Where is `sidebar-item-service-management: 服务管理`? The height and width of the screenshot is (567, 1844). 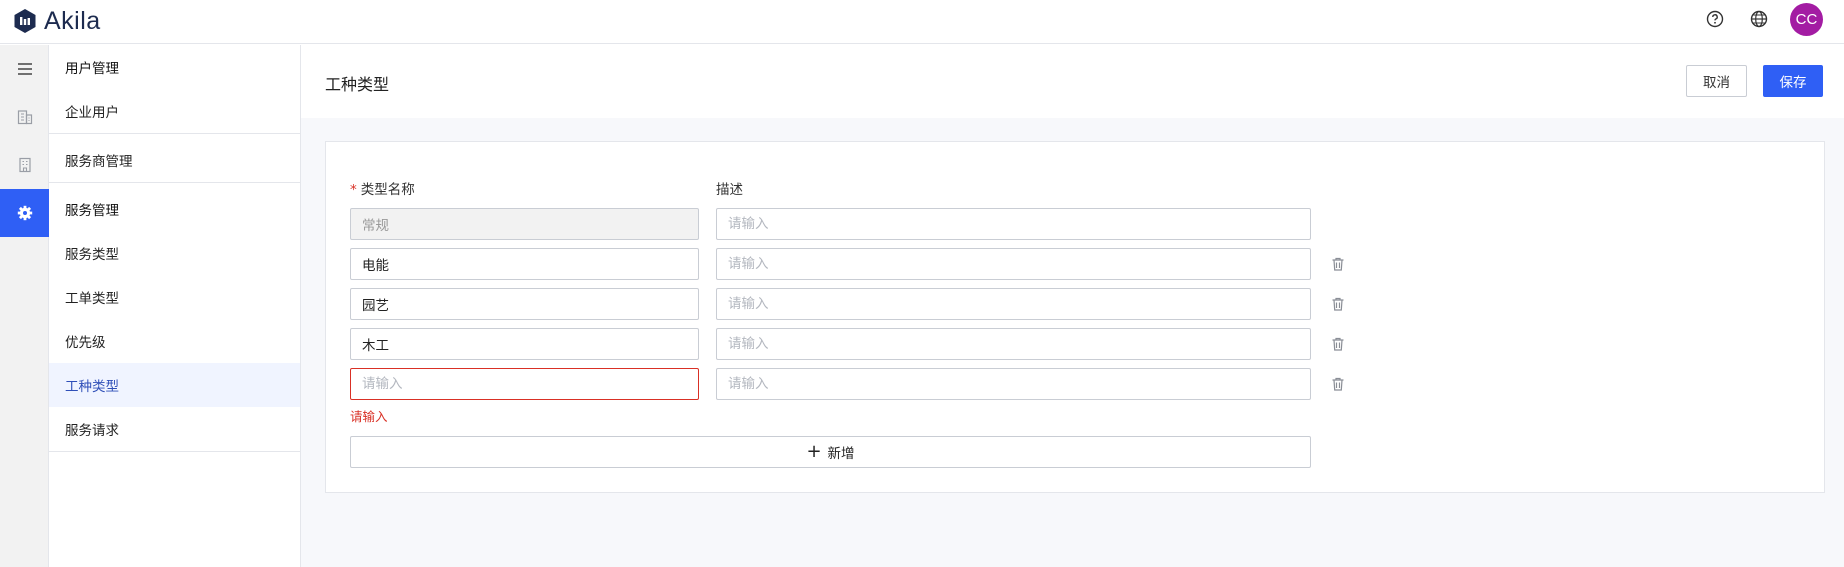 sidebar-item-service-management: 服务管理 is located at coordinates (174, 209).